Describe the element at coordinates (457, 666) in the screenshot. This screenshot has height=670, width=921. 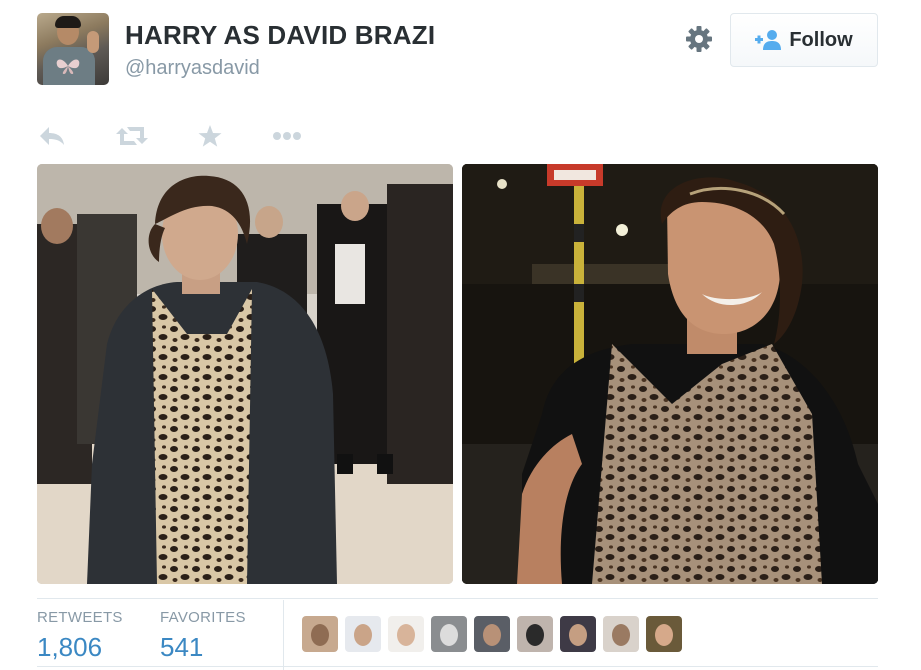
I see `stats-divider-bottom` at that location.